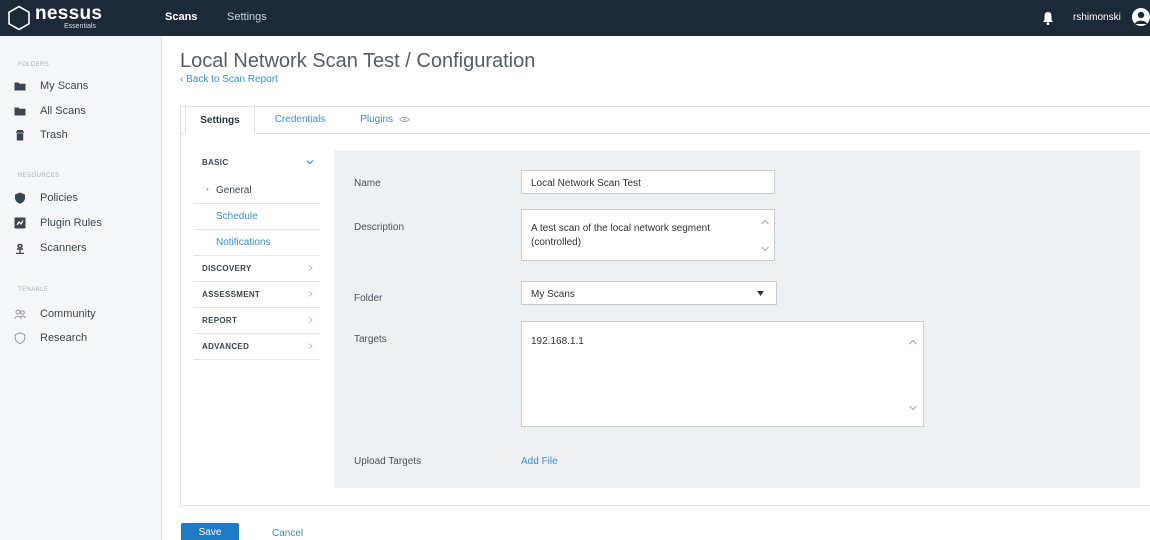 This screenshot has height=540, width=1150. I want to click on back-to-scan-report-link: ‹ Back to Scan Report, so click(229, 79).